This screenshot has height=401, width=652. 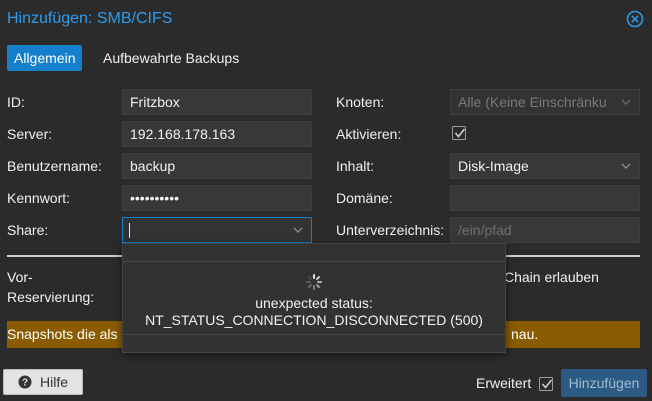 I want to click on dialog-title: Hinzufügen: SMB/CIFS, so click(x=90, y=18).